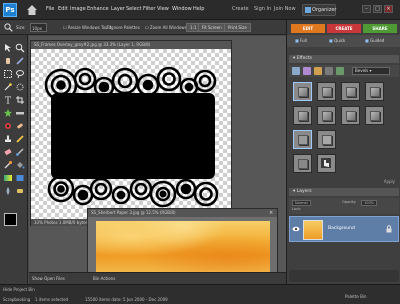 This screenshot has width=400, height=304. What do you see at coordinates (133, 9) in the screenshot?
I see `menu-select: Select` at bounding box center [133, 9].